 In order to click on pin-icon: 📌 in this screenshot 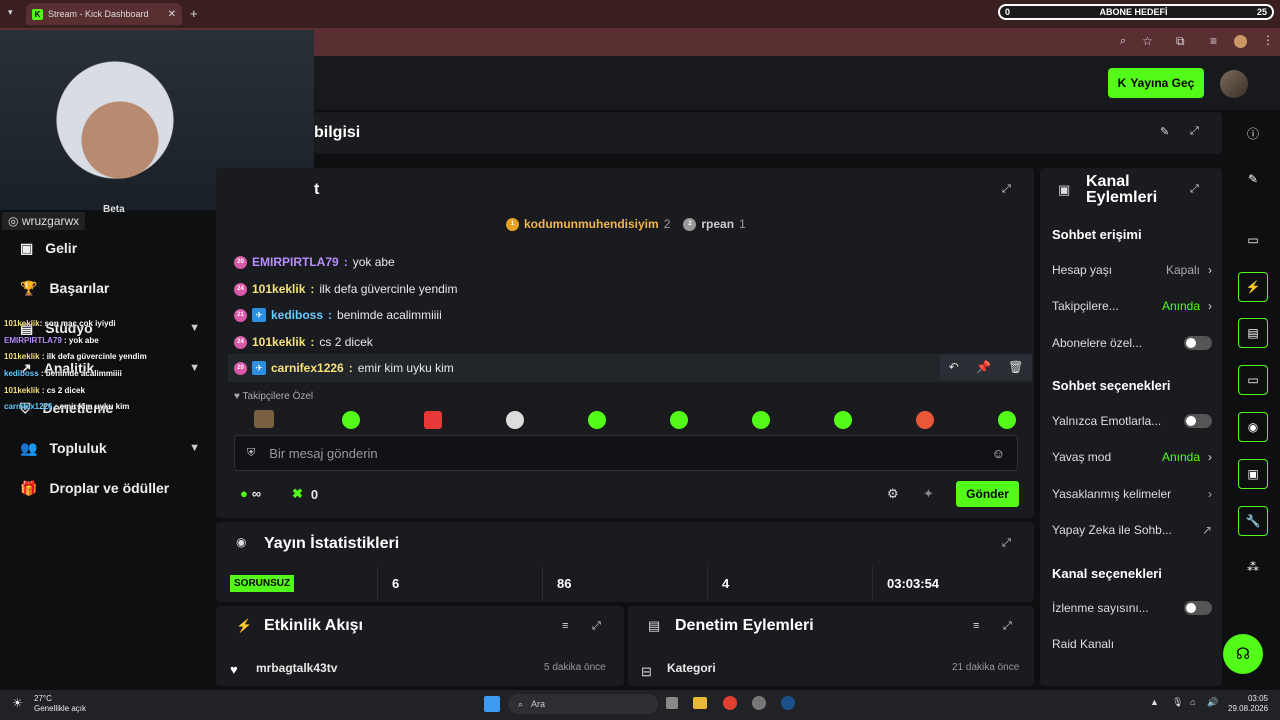, I will do `click(983, 367)`.